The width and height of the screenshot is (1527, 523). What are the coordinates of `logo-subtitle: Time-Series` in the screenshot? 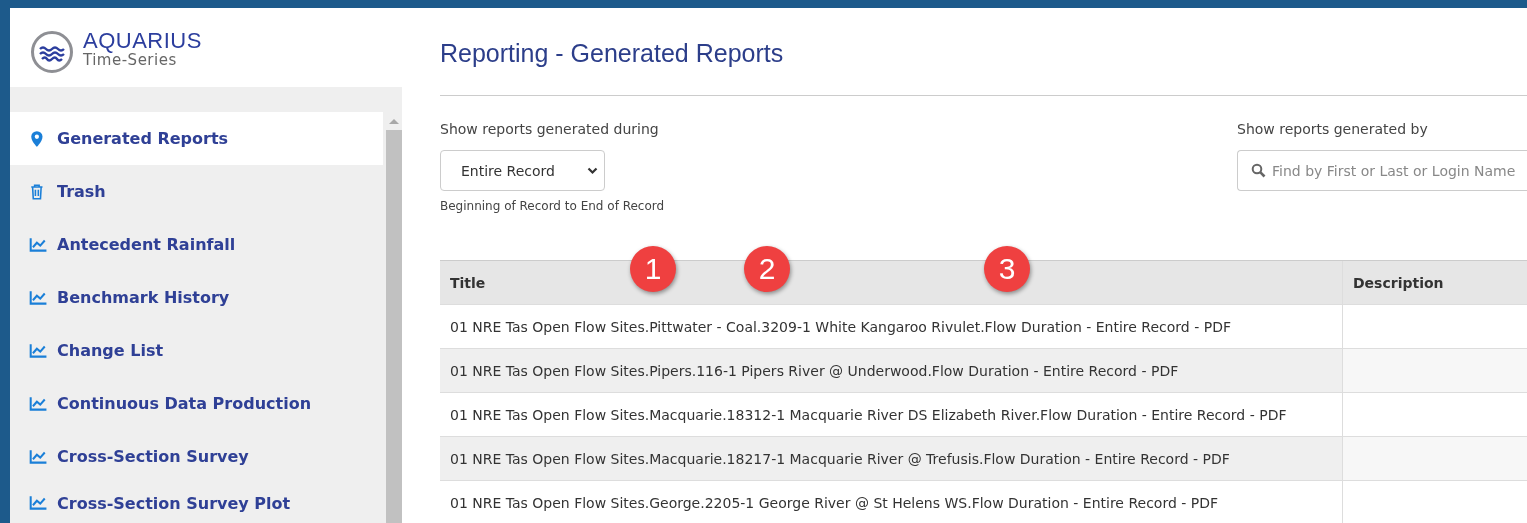 It's located at (130, 60).